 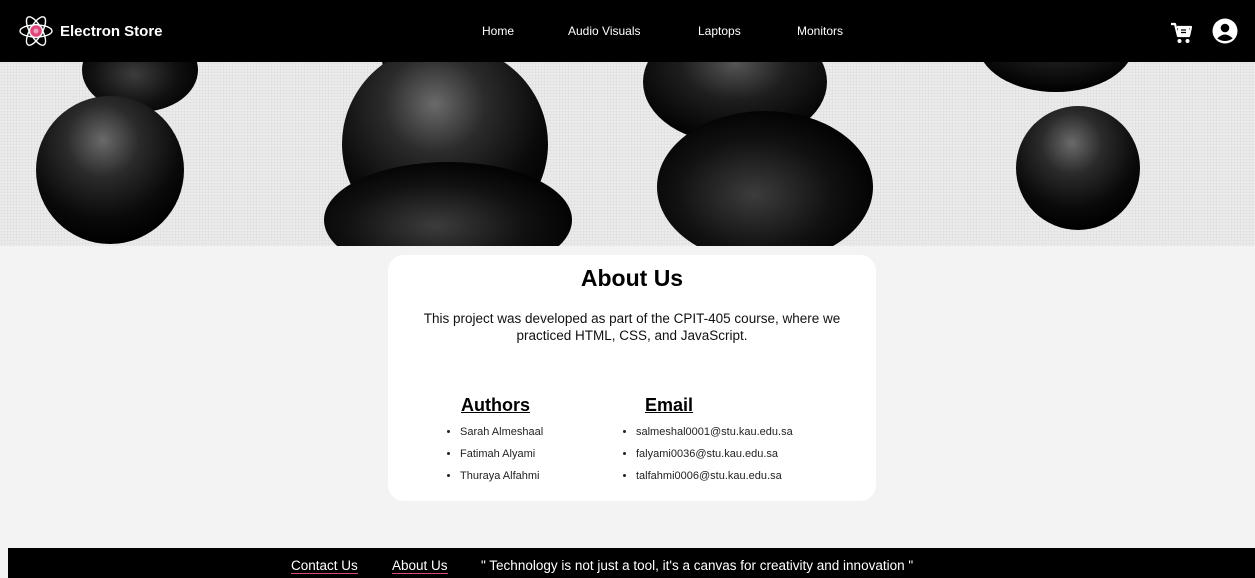 What do you see at coordinates (1182, 33) in the screenshot?
I see `cart-icon` at bounding box center [1182, 33].